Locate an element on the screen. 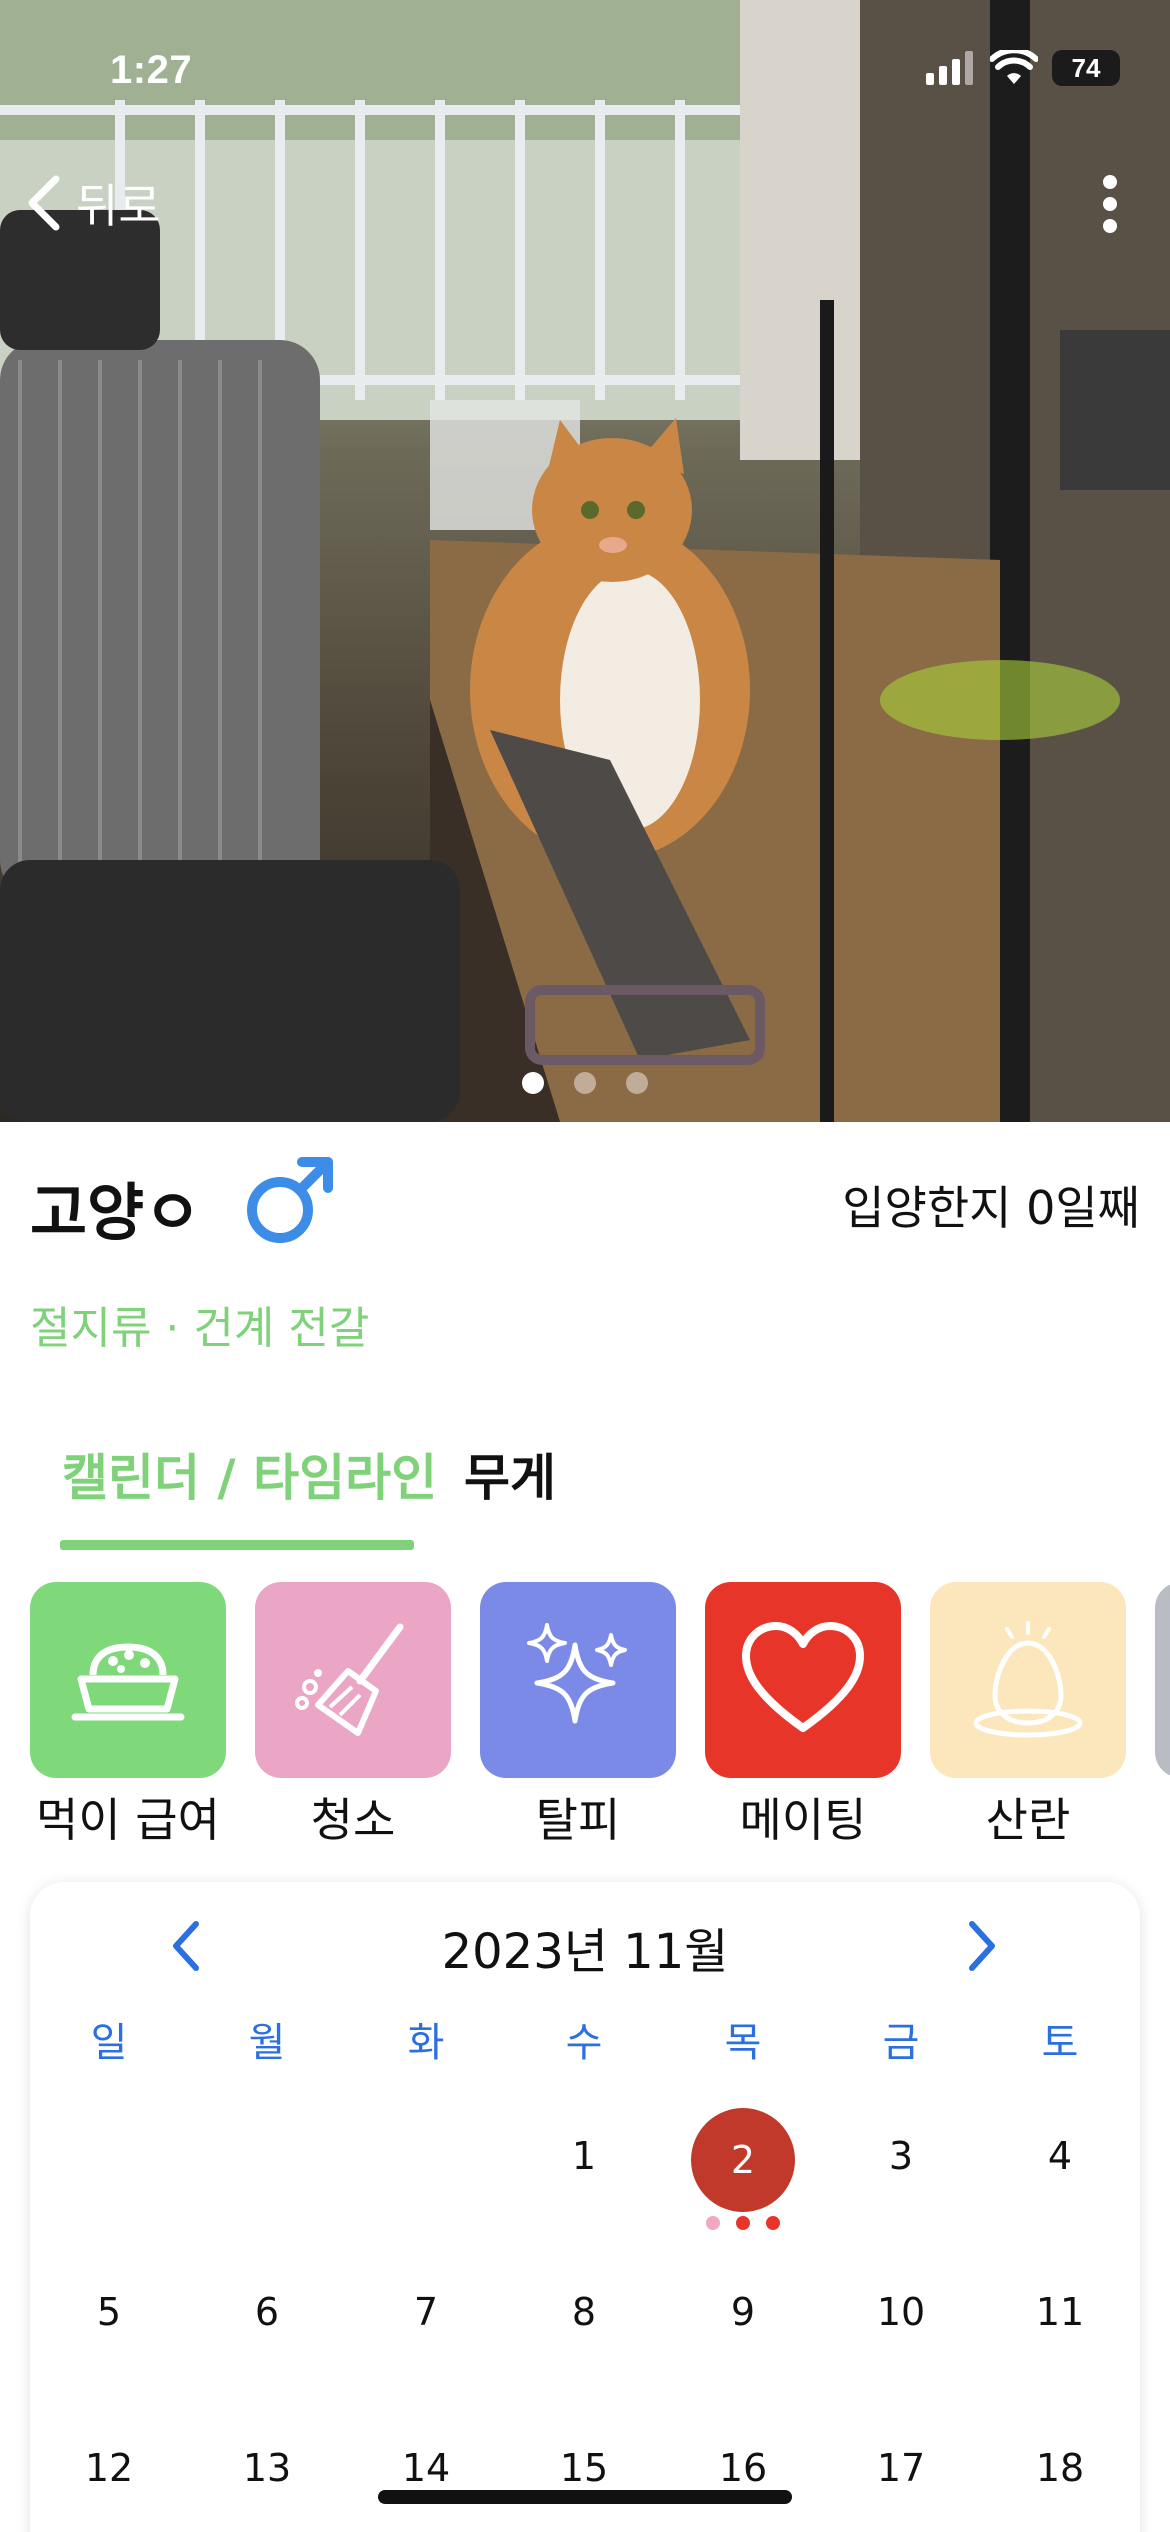  signal-icon is located at coordinates (949, 68).